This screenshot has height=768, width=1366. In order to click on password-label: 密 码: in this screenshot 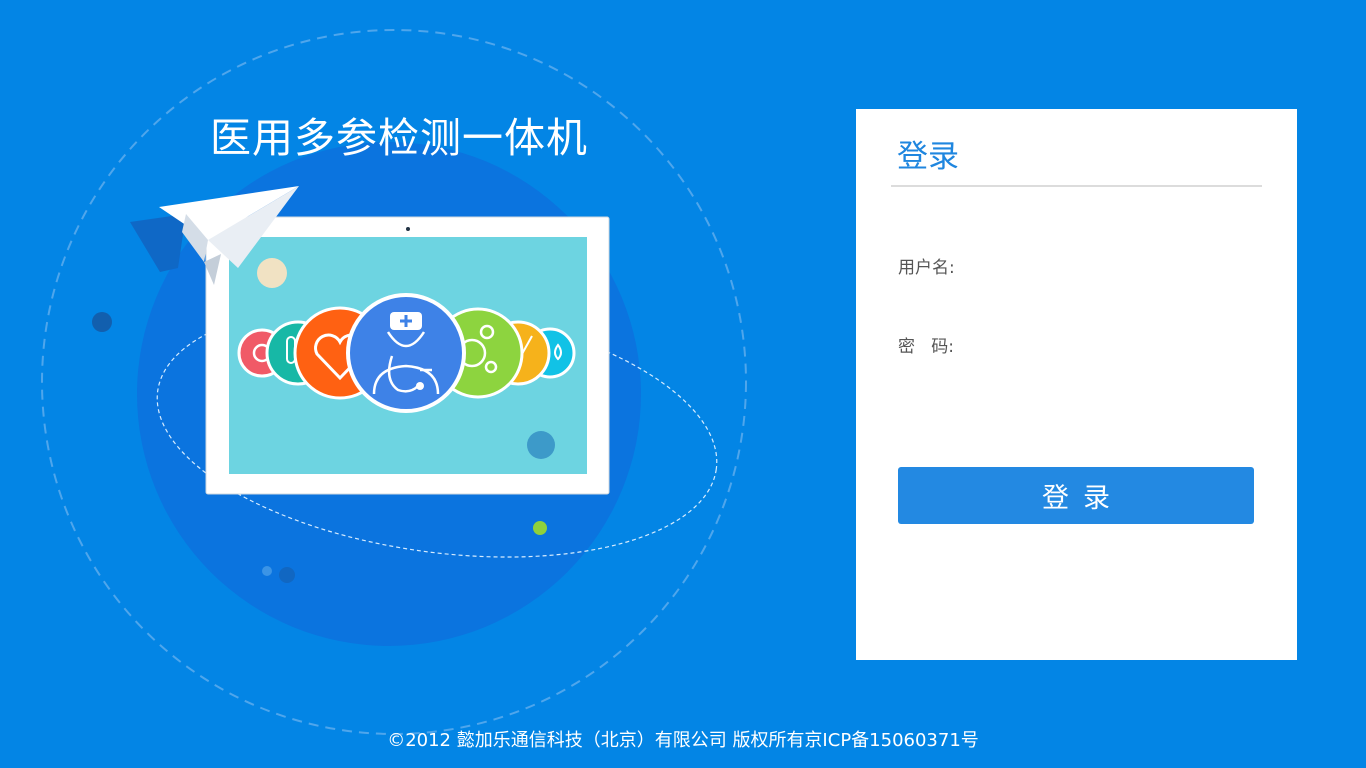, I will do `click(926, 347)`.